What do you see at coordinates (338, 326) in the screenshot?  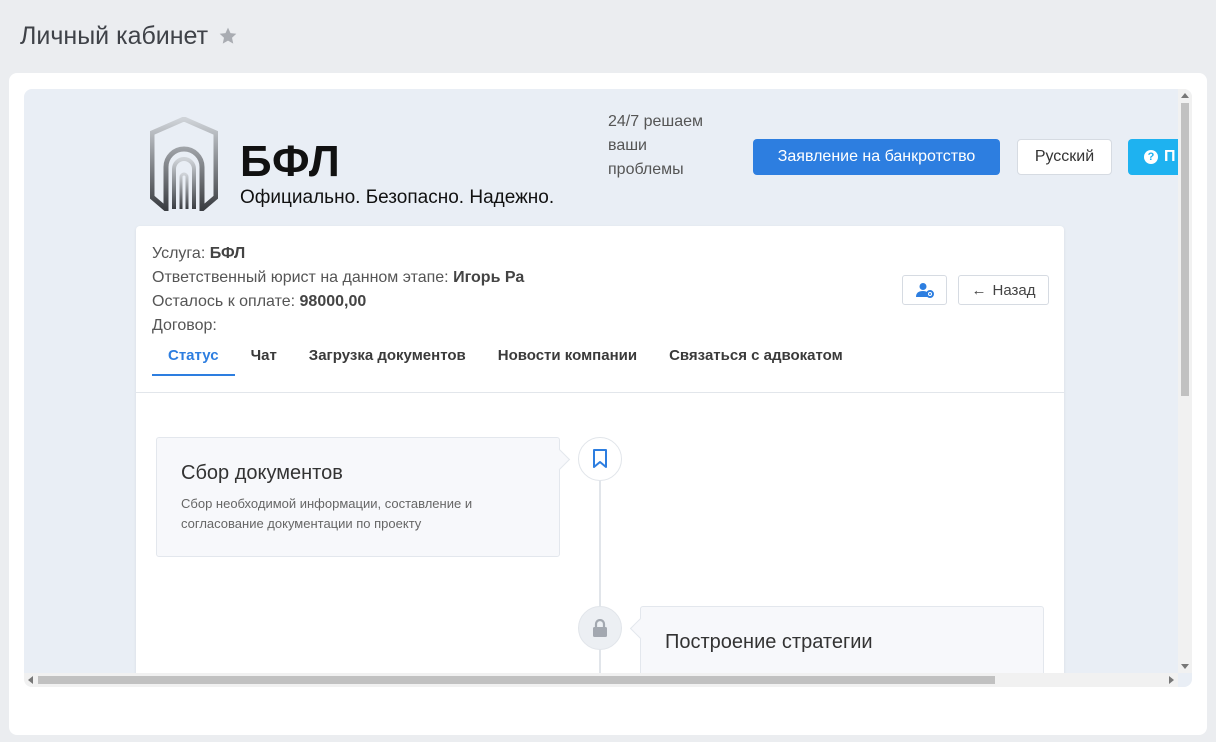 I see `contract-line: Договор:` at bounding box center [338, 326].